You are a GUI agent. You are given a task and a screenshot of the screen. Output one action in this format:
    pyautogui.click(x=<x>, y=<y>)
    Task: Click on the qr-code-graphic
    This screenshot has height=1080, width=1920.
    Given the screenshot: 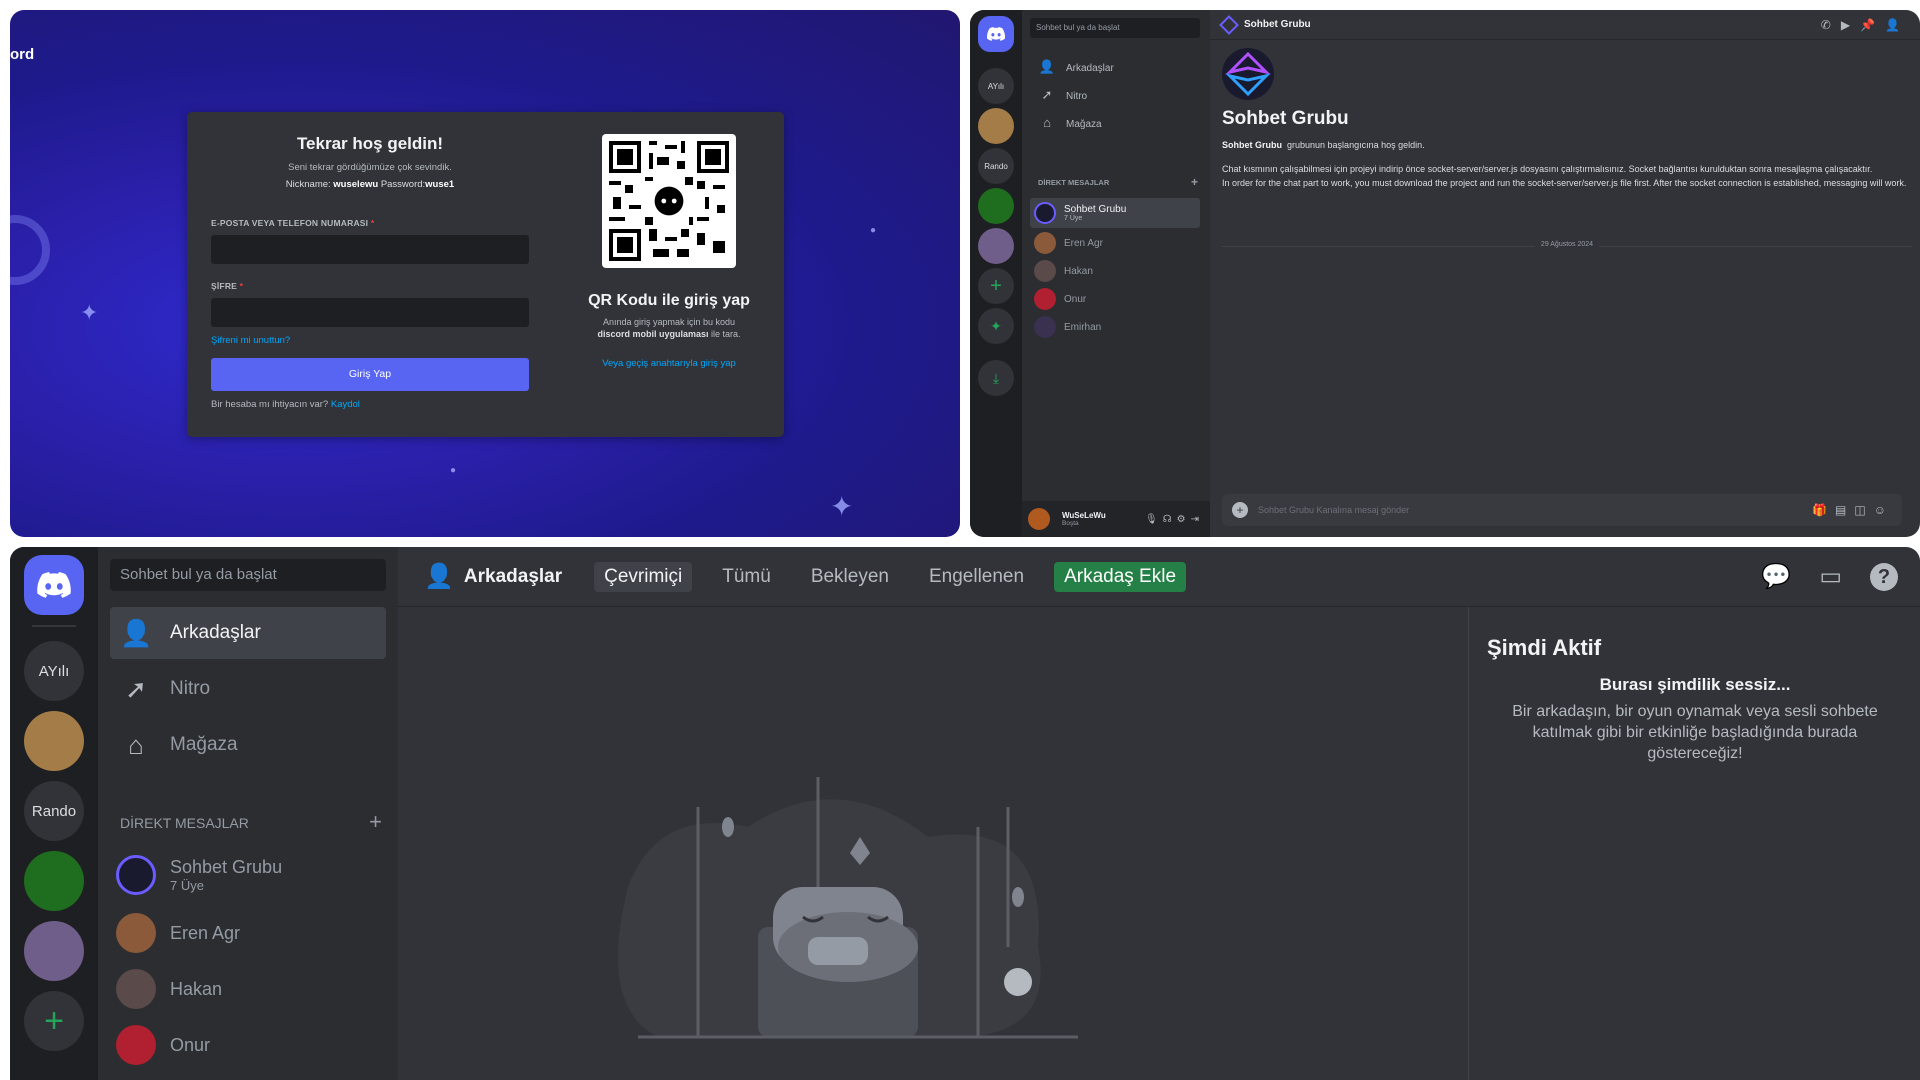 What is the action you would take?
    pyautogui.click(x=669, y=201)
    